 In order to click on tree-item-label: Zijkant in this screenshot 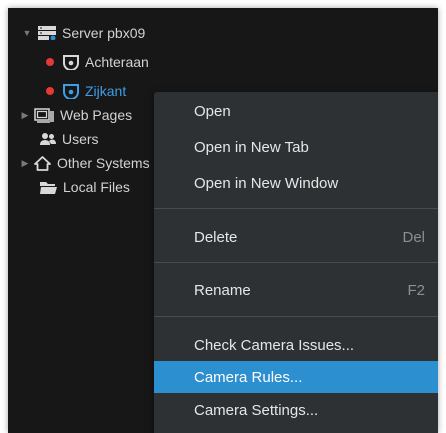, I will do `click(106, 91)`.